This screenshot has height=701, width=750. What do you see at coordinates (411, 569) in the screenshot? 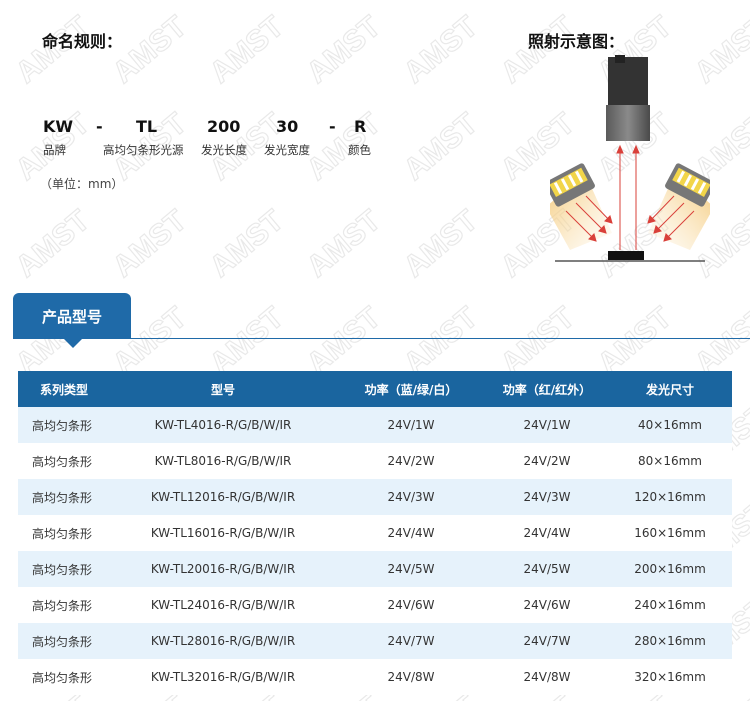
I see `cell-power-bgw: 24V/5W` at bounding box center [411, 569].